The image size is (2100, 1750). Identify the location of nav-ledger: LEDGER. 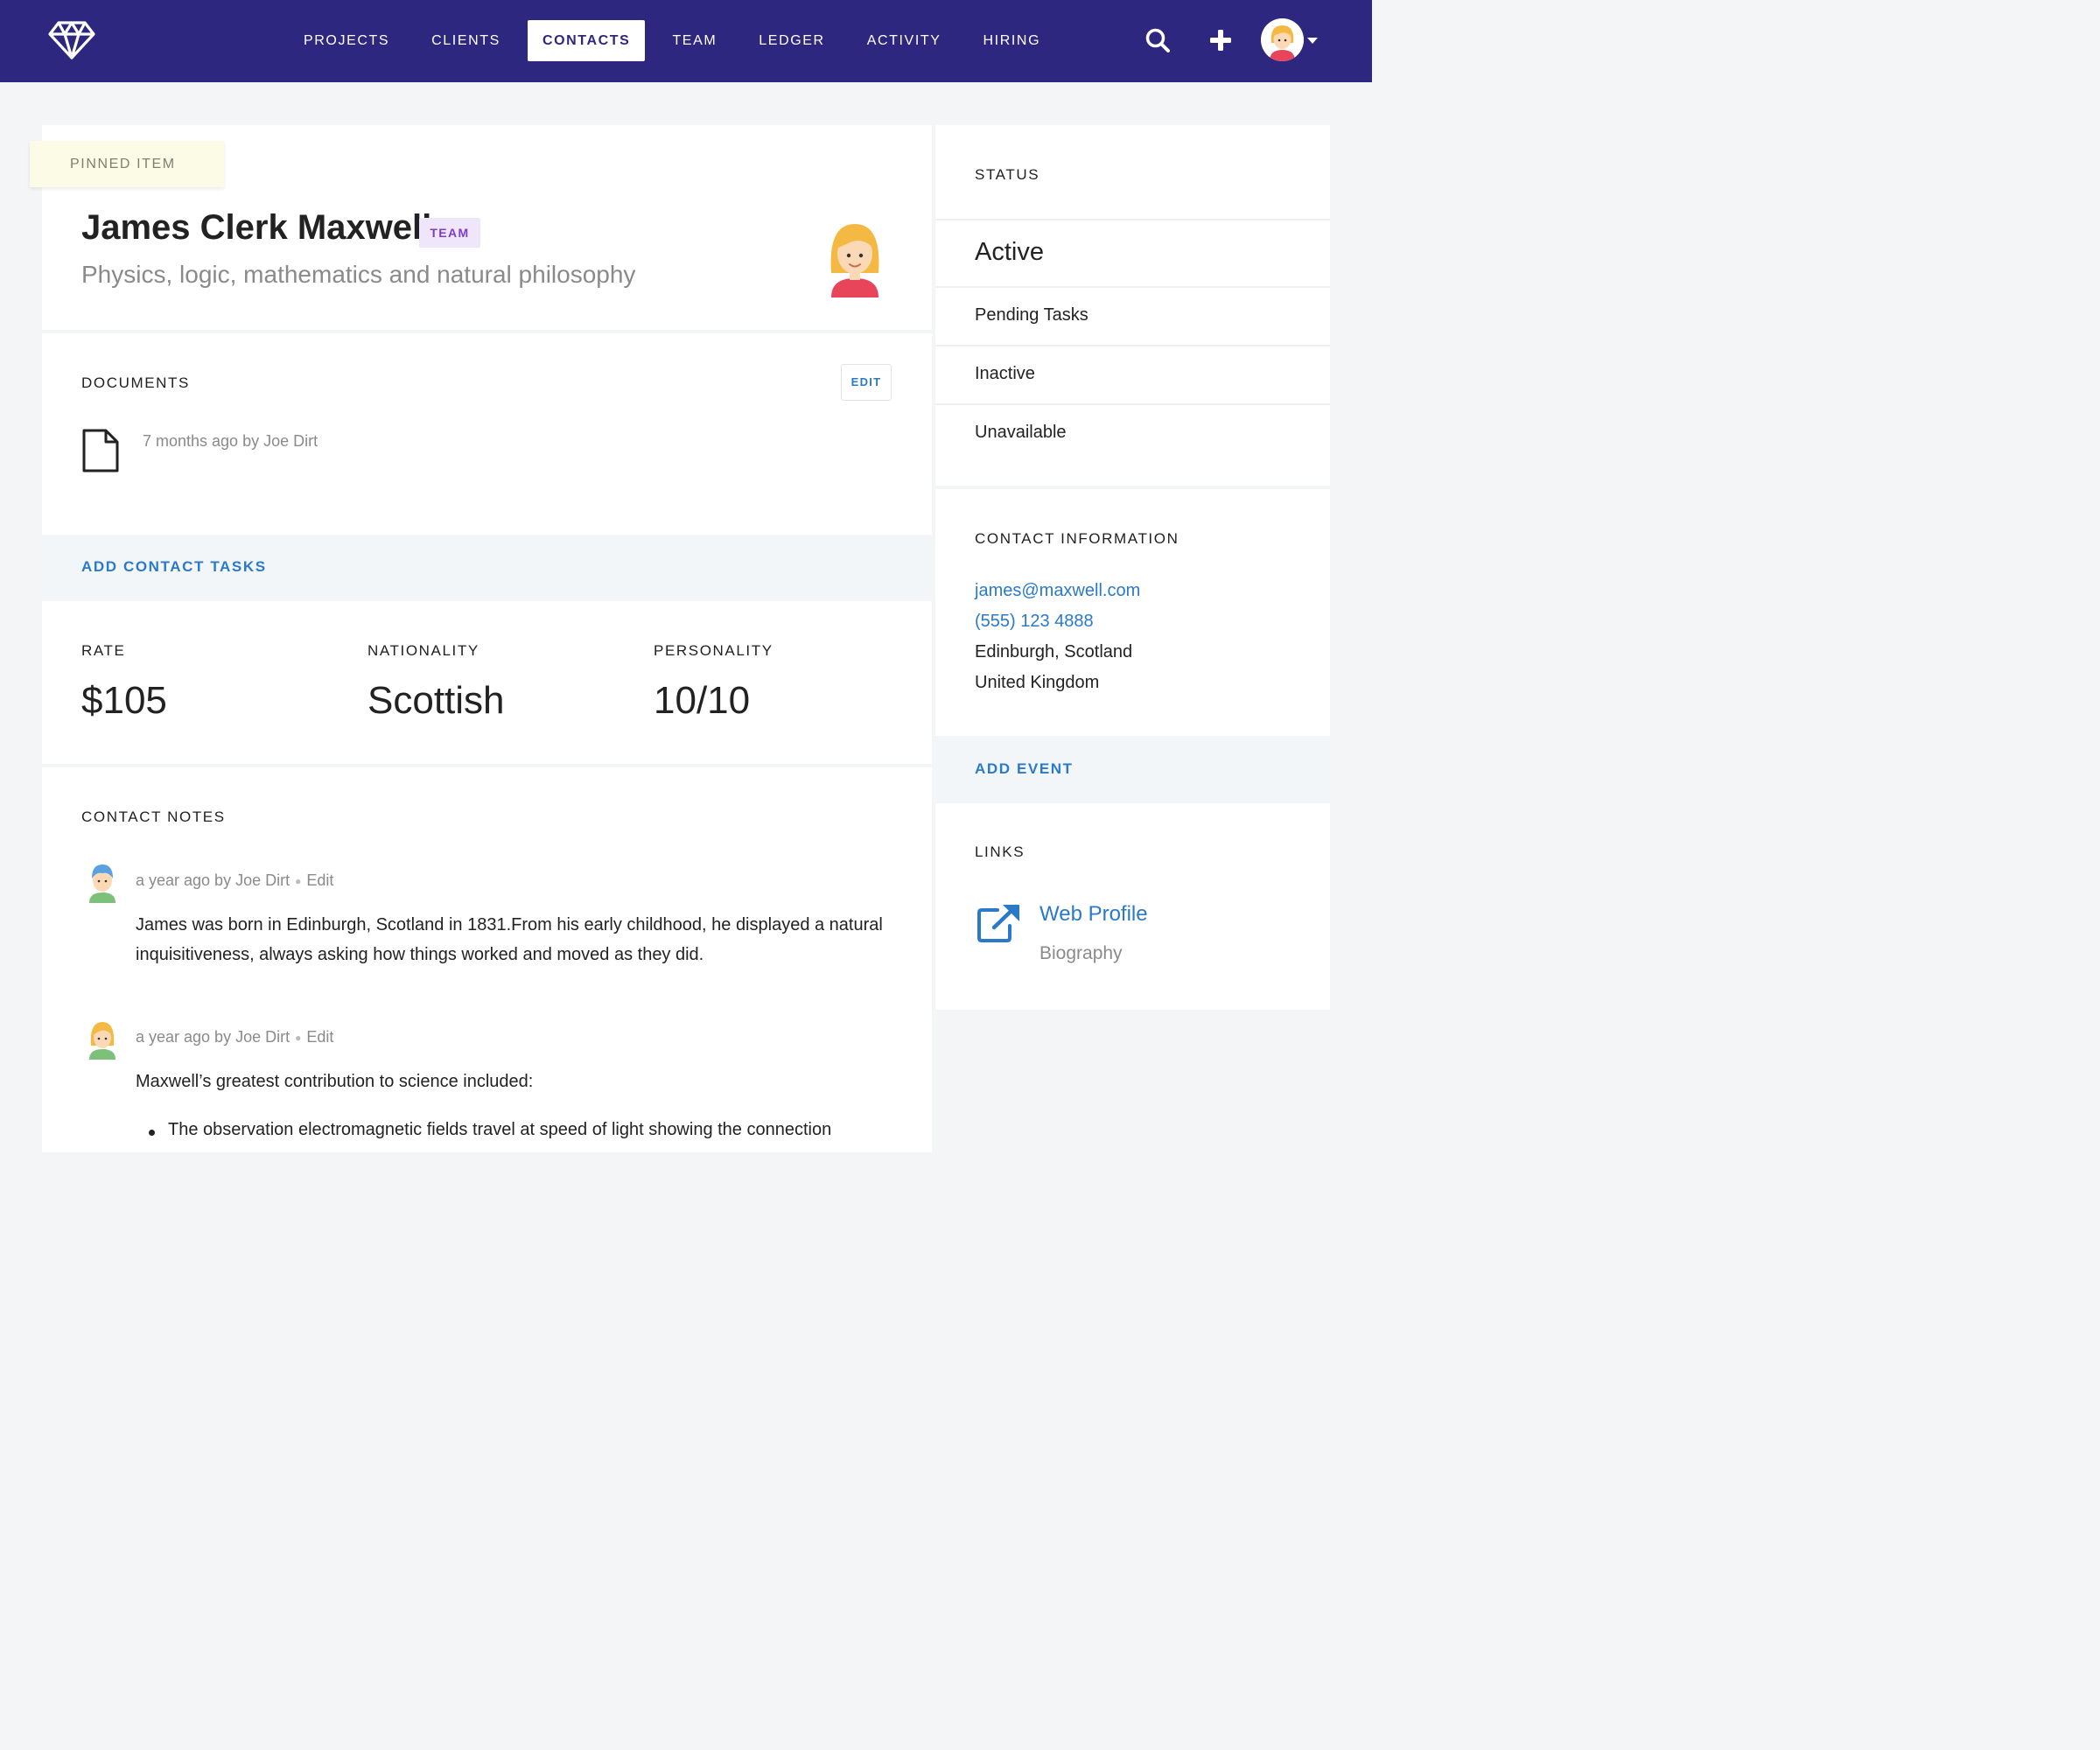
(791, 40).